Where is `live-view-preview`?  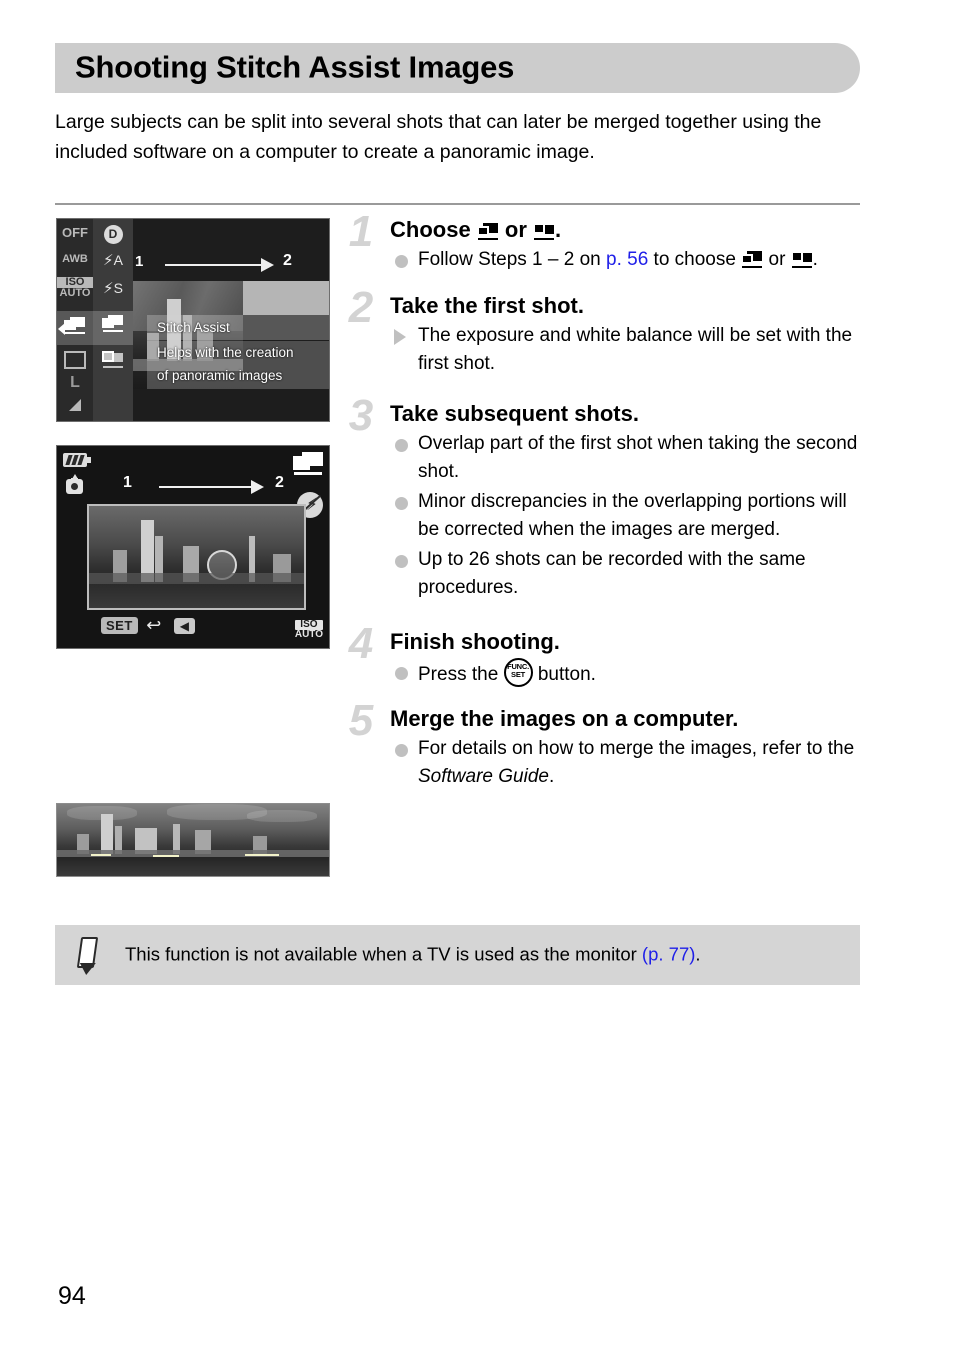
live-view-preview is located at coordinates (196, 557).